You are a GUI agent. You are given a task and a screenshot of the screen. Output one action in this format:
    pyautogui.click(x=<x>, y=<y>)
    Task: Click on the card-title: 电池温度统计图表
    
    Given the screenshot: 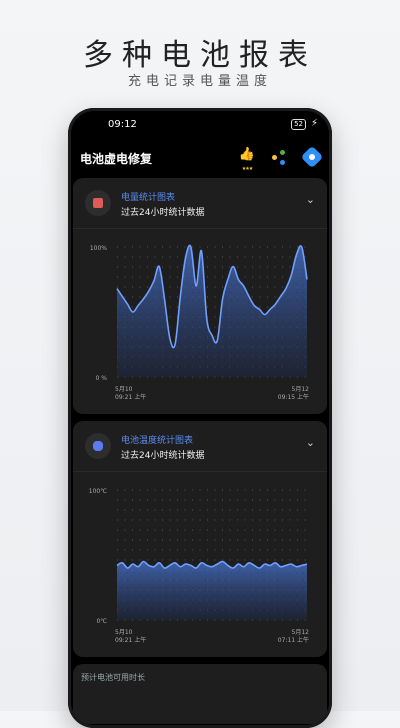 What is the action you would take?
    pyautogui.click(x=157, y=441)
    